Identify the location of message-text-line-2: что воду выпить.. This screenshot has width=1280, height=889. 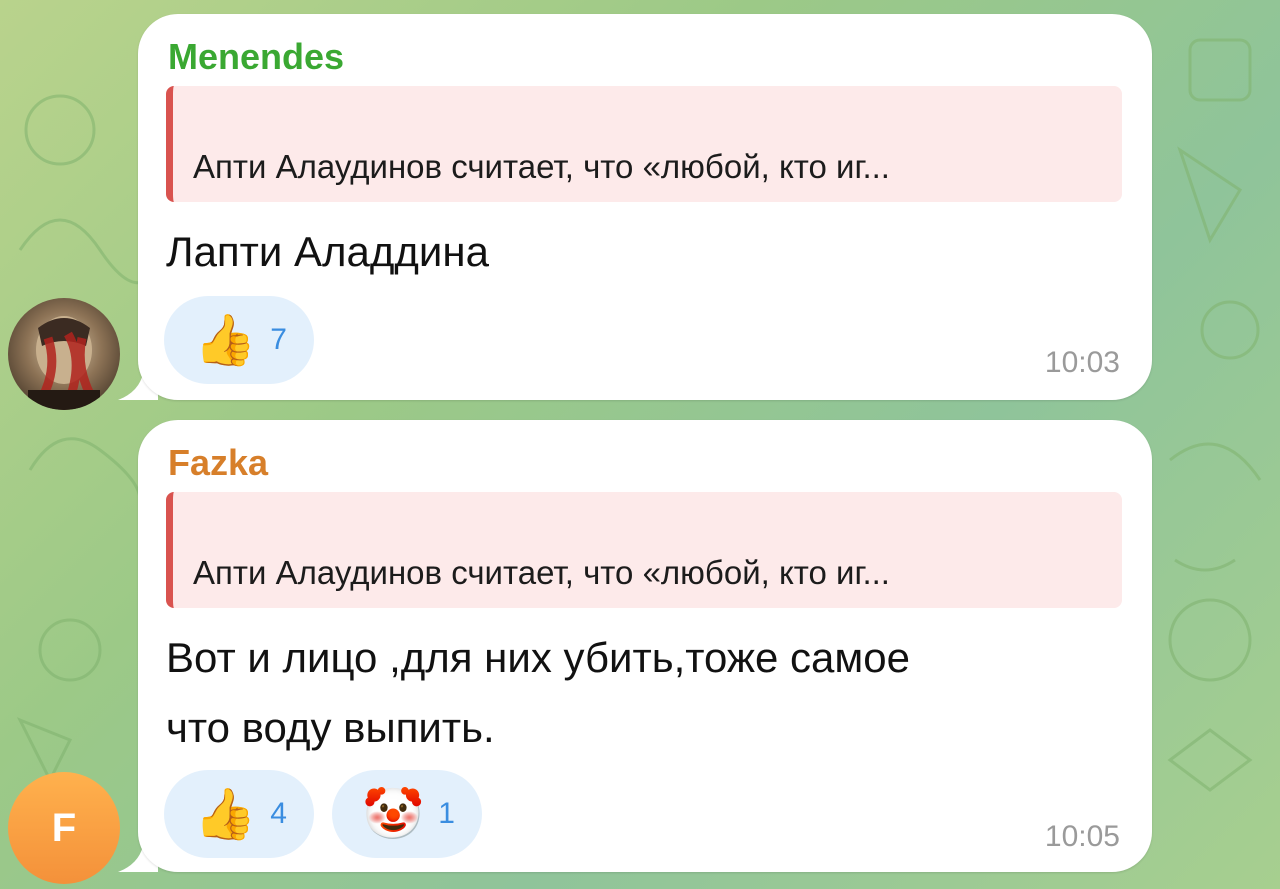
(330, 727).